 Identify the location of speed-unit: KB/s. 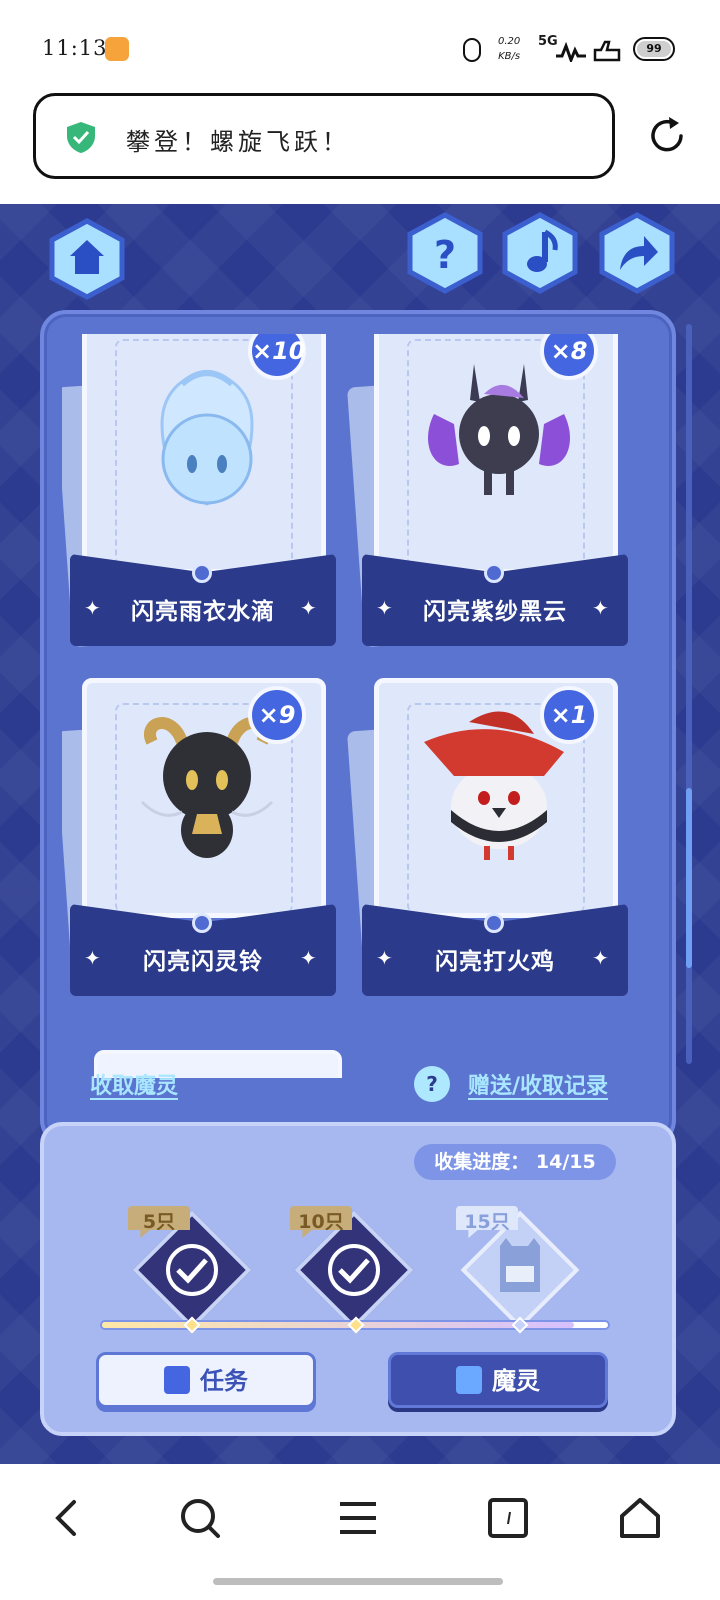
(509, 56).